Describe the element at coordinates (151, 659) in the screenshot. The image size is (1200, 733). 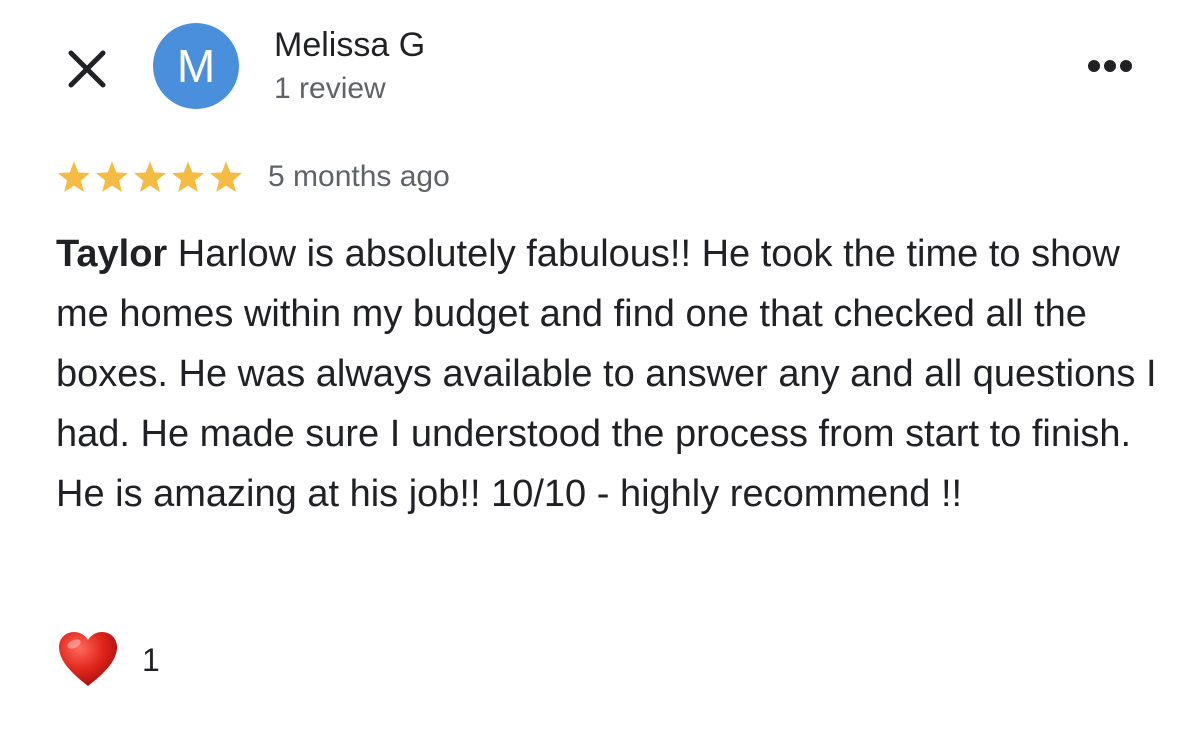
I see `reaction-count: 1` at that location.